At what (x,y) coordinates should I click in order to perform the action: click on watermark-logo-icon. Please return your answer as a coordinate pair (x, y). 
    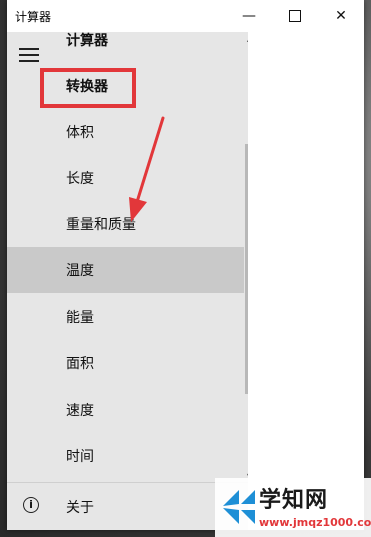
    Looking at the image, I should click on (239, 507).